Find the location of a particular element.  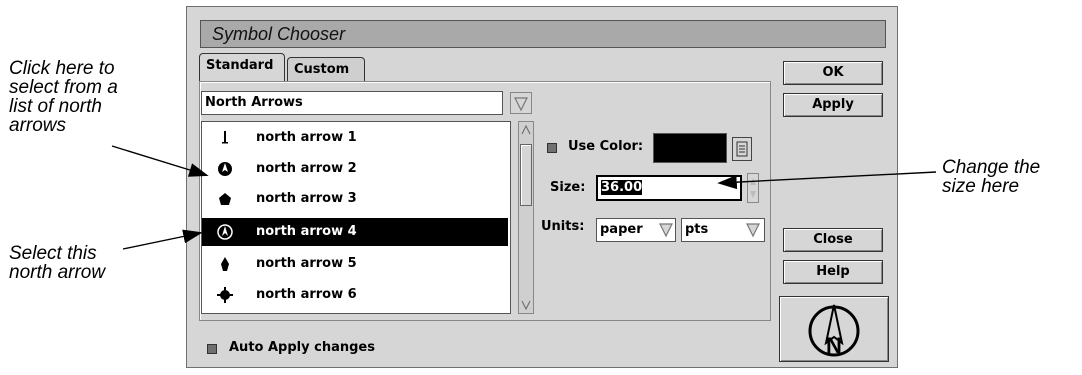

close-button: Close is located at coordinates (833, 240).